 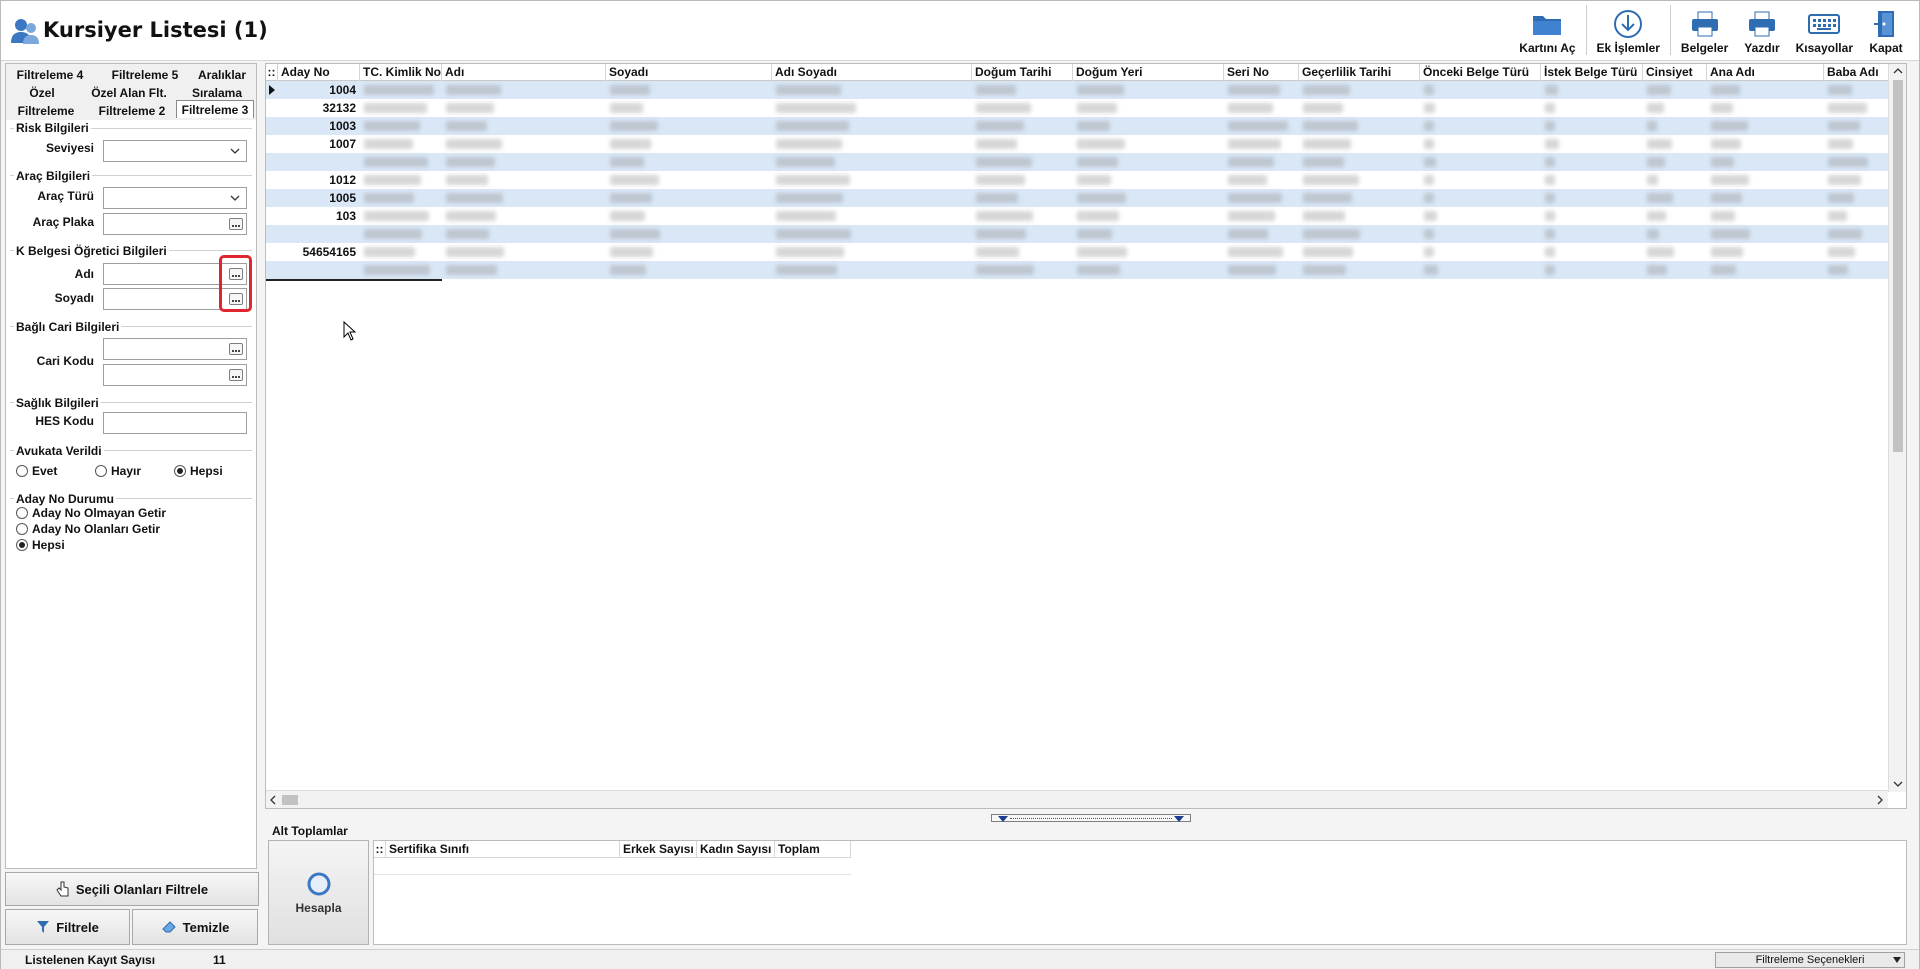 What do you see at coordinates (195, 927) in the screenshot?
I see `clear-button: Temizle` at bounding box center [195, 927].